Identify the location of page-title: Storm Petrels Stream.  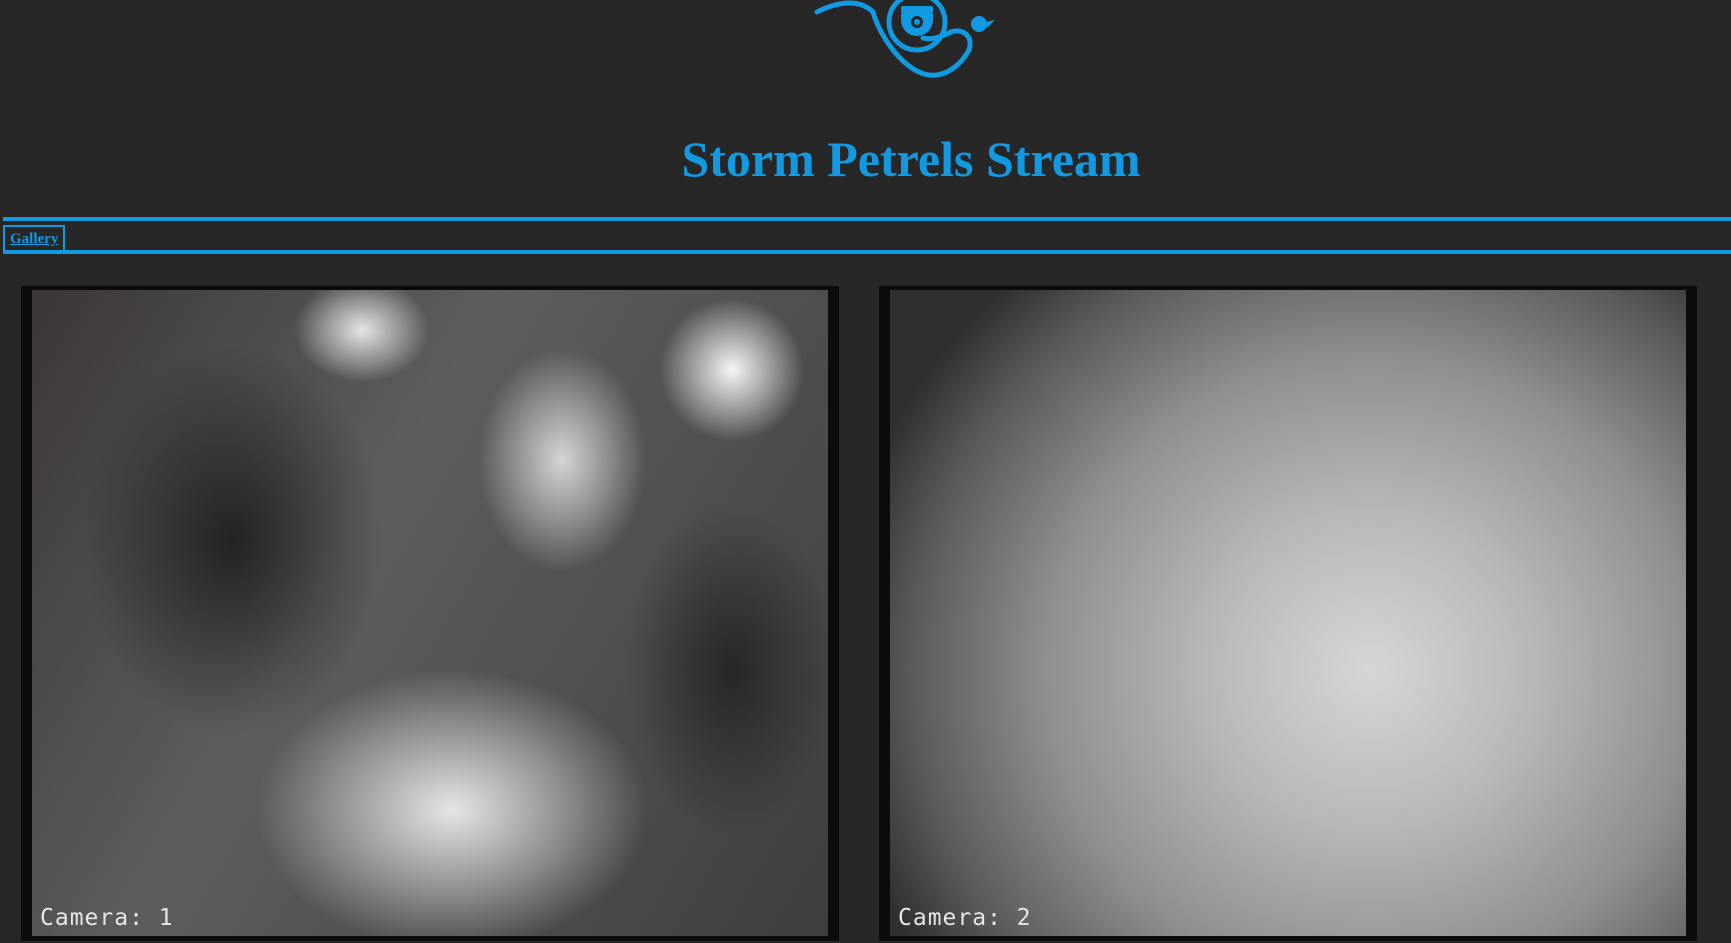
(911, 159).